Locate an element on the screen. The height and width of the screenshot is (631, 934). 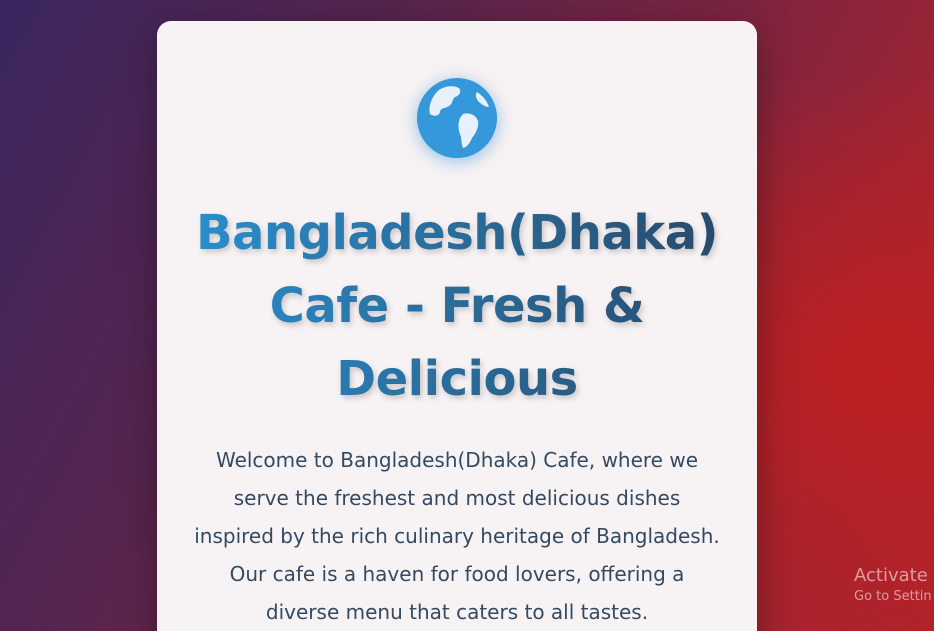
globe-icon is located at coordinates (457, 118).